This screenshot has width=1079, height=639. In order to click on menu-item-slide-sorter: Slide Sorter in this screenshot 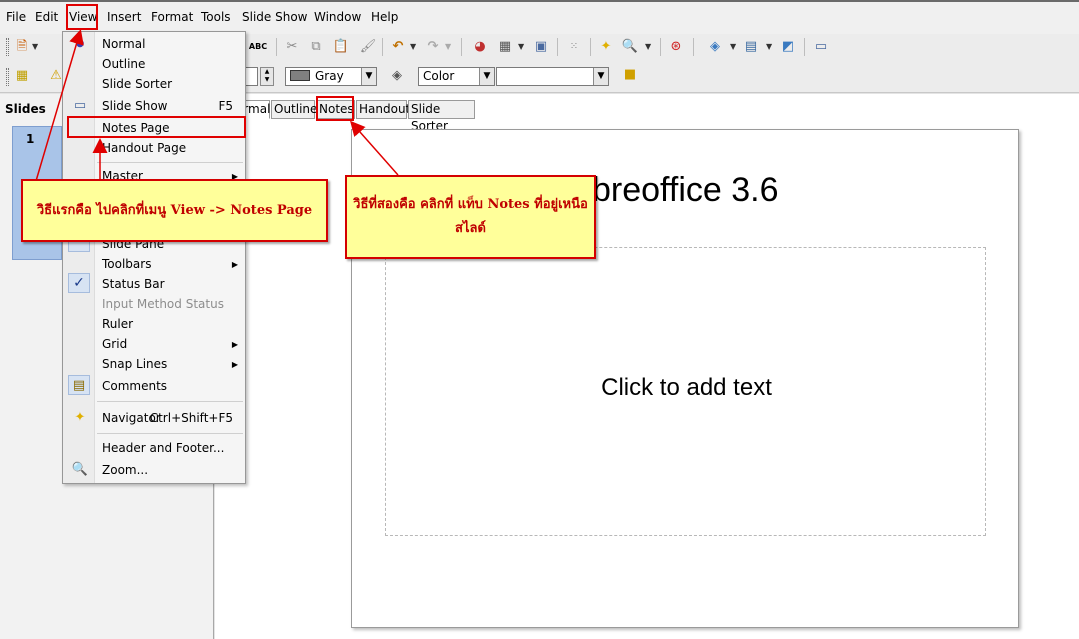, I will do `click(137, 84)`.